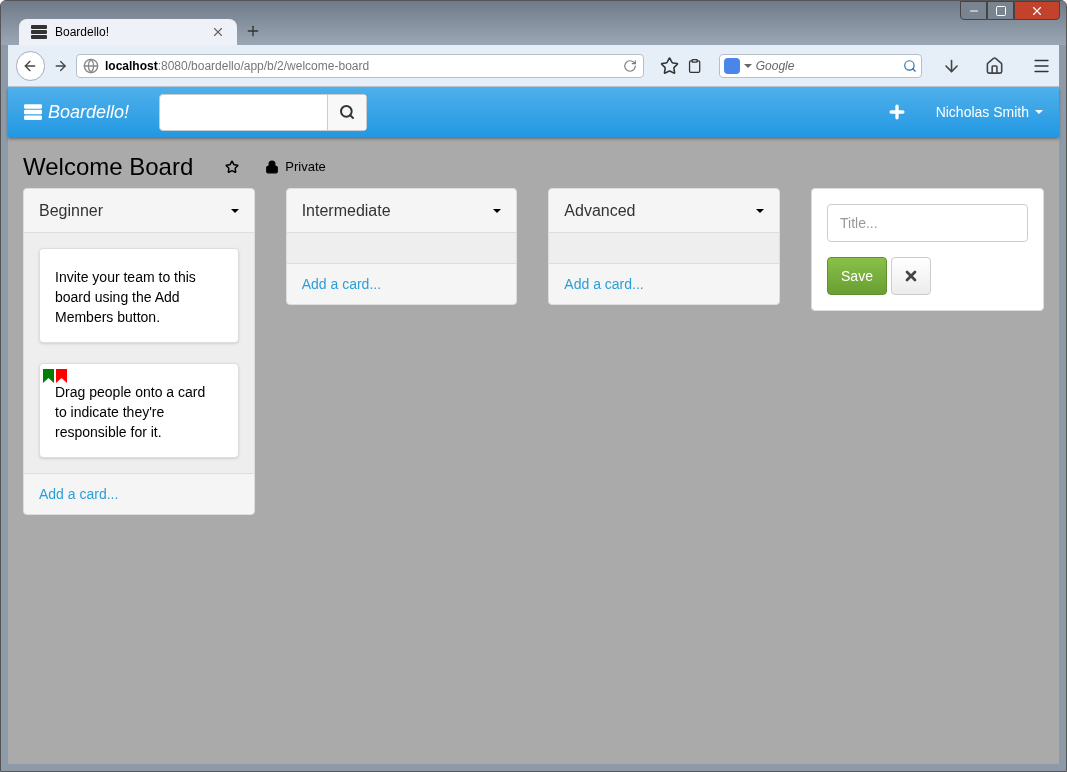 The width and height of the screenshot is (1067, 772). What do you see at coordinates (827, 65) in the screenshot?
I see `search-input: Google` at bounding box center [827, 65].